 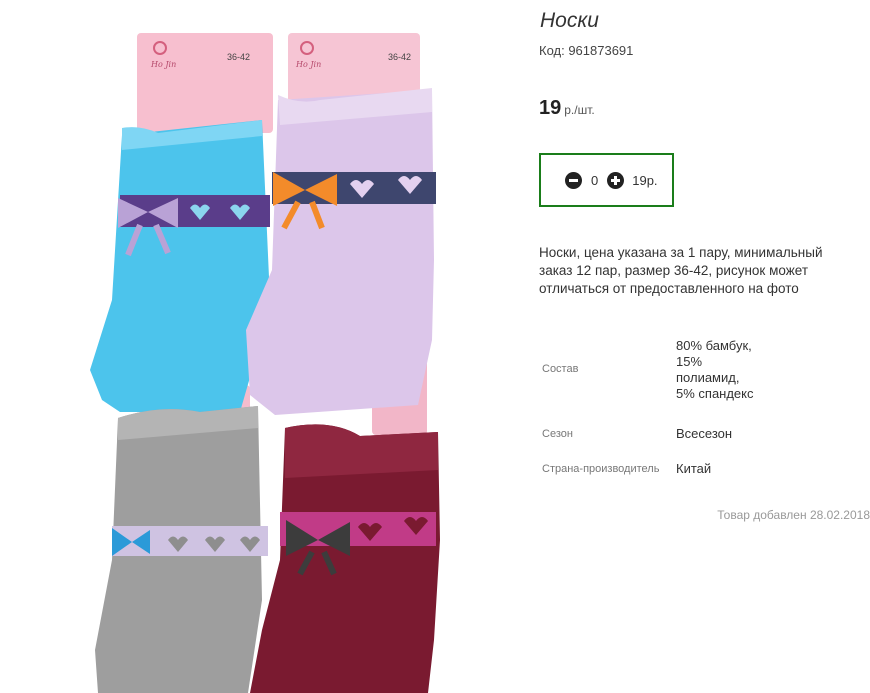 I want to click on decrease-quantity-button, so click(x=573, y=180).